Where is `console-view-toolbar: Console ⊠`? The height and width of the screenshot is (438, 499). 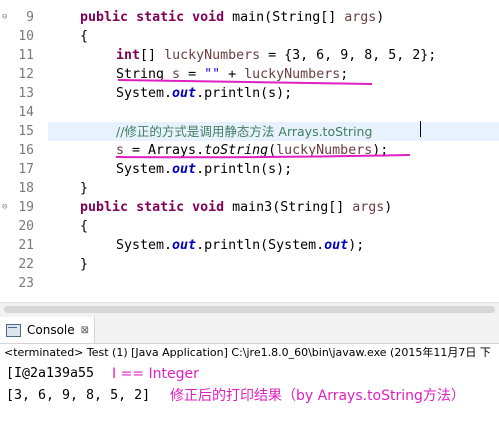
console-view-toolbar: Console ⊠ is located at coordinates (249, 330).